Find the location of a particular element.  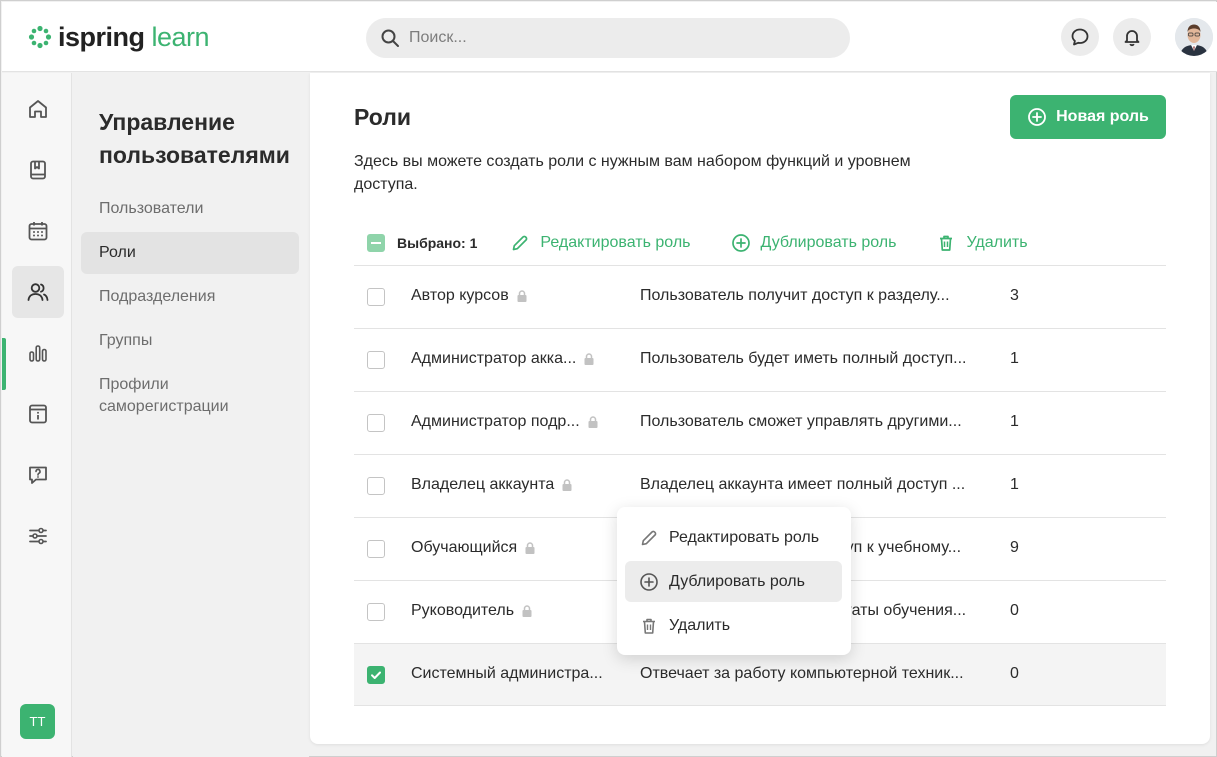

duplicate-role-label: Дублировать роль is located at coordinates (828, 242).